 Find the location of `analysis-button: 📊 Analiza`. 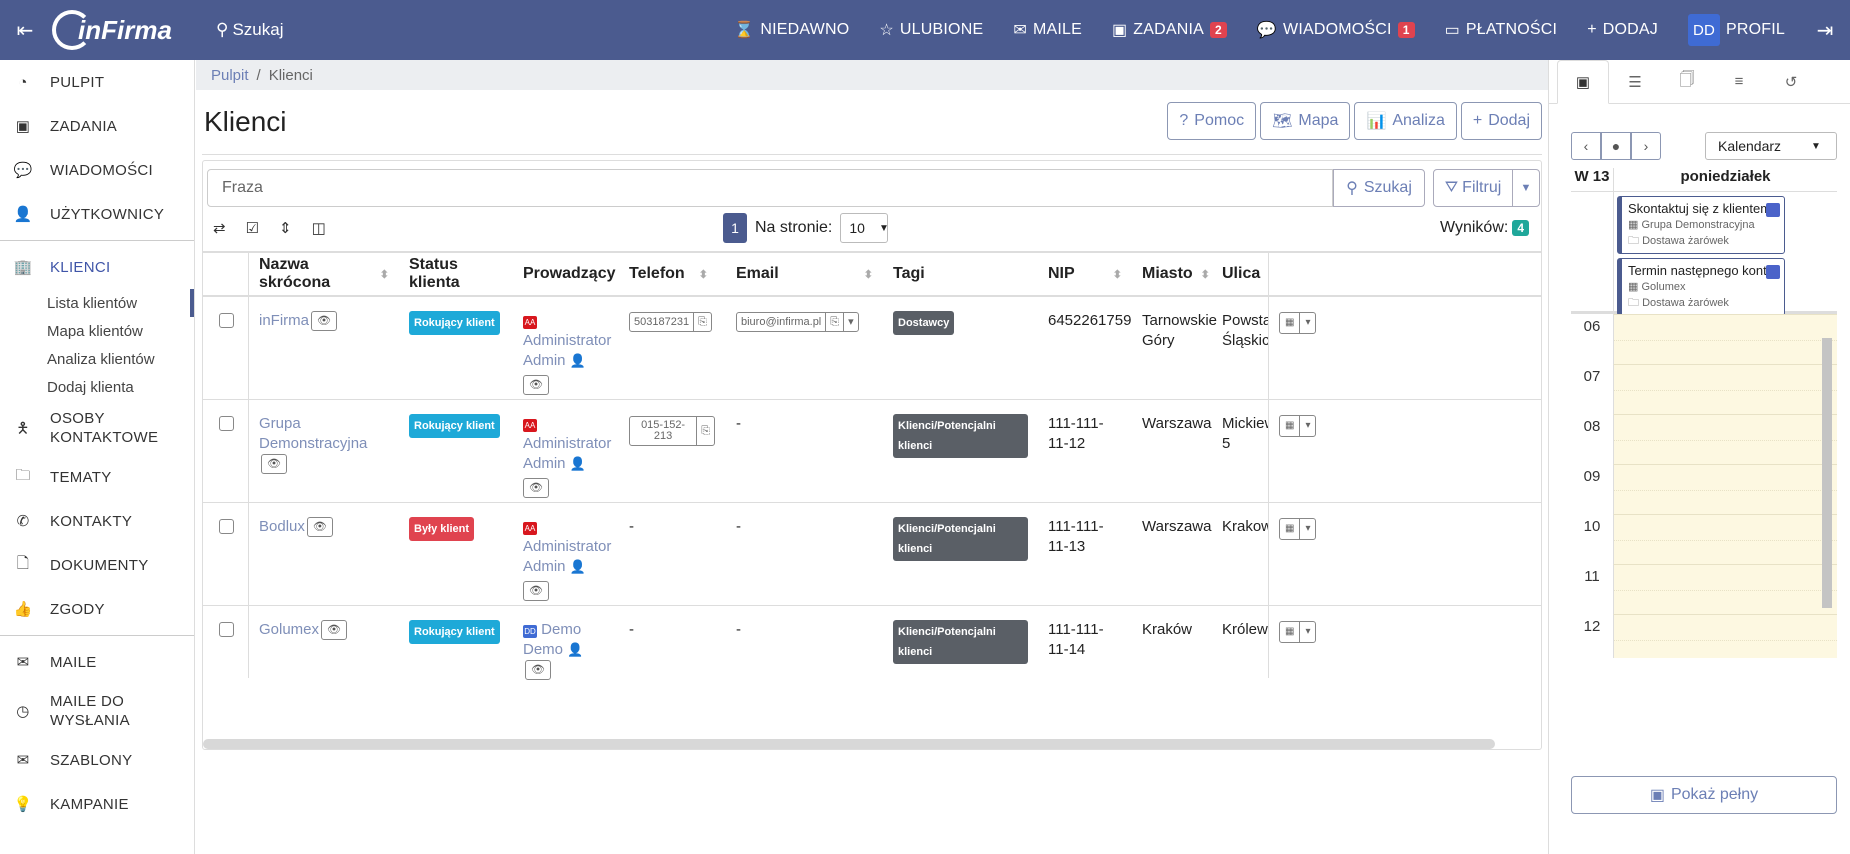

analysis-button: 📊 Analiza is located at coordinates (1405, 121).